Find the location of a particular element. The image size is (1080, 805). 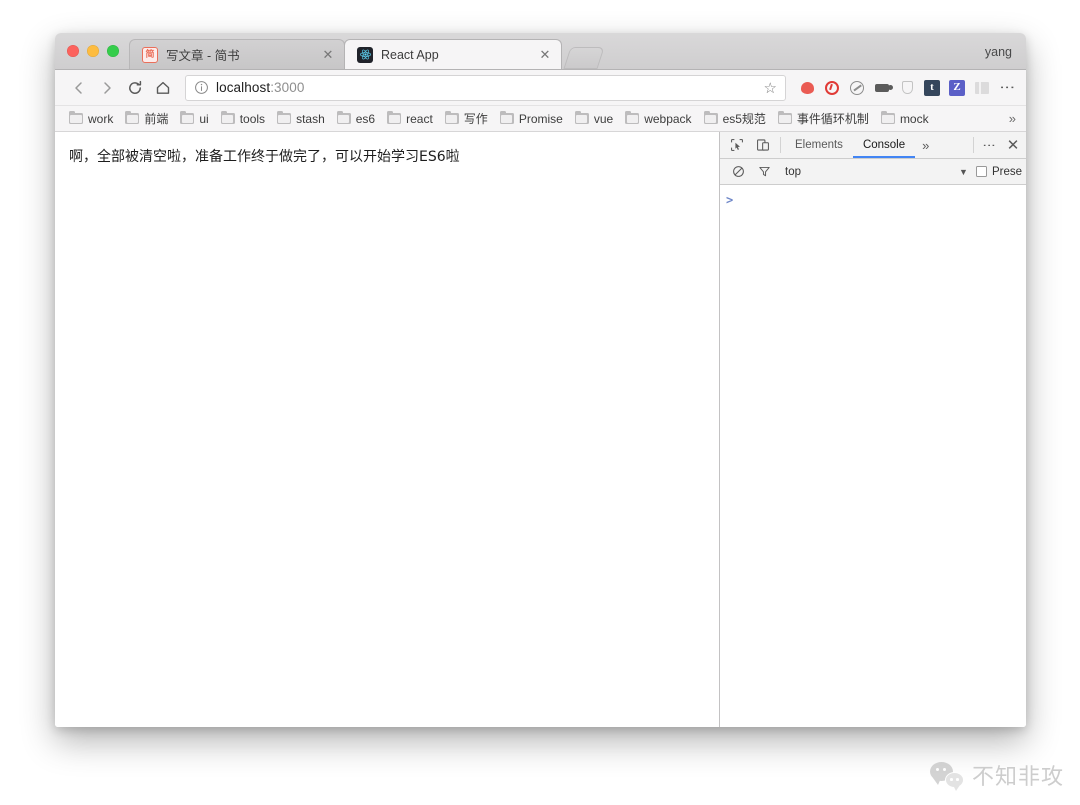

bookmark-es6: es6 is located at coordinates (356, 119).